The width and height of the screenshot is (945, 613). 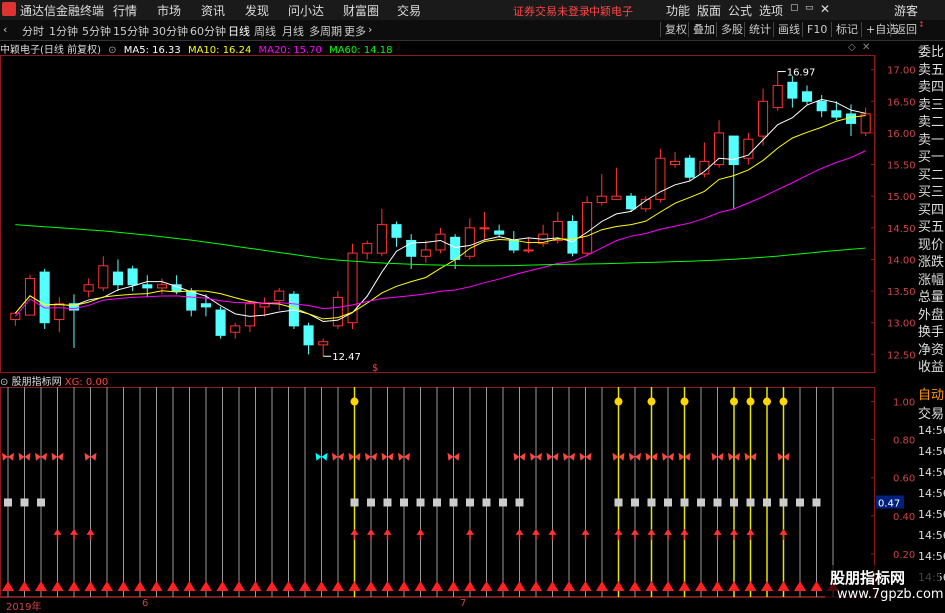 I want to click on menu-formula: 公式, so click(x=740, y=10).